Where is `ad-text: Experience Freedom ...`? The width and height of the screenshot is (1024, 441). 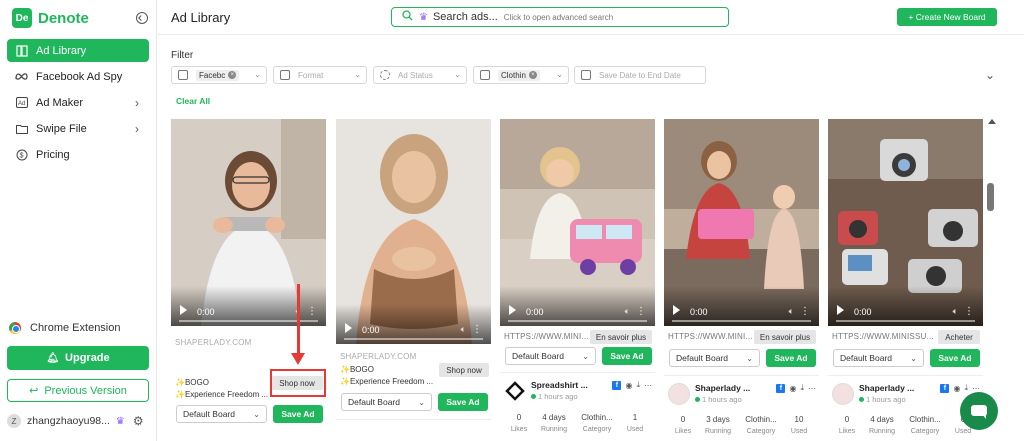 ad-text: Experience Freedom ... is located at coordinates (391, 381).